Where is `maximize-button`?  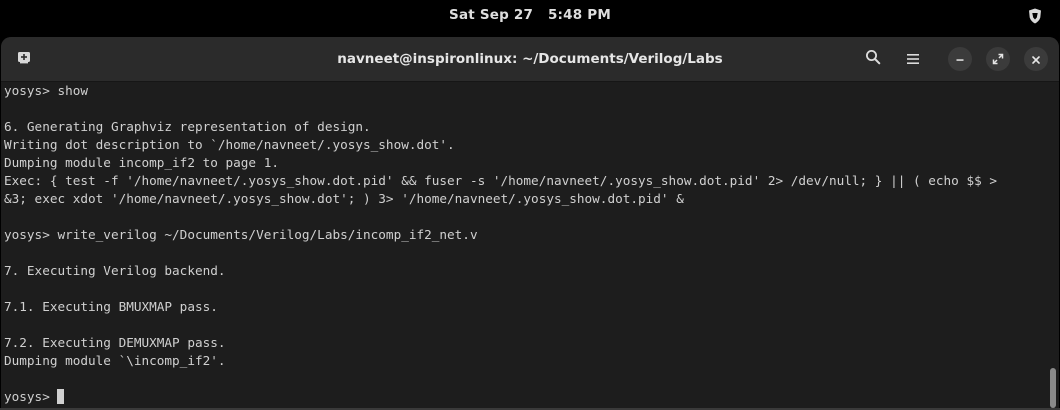 maximize-button is located at coordinates (998, 59).